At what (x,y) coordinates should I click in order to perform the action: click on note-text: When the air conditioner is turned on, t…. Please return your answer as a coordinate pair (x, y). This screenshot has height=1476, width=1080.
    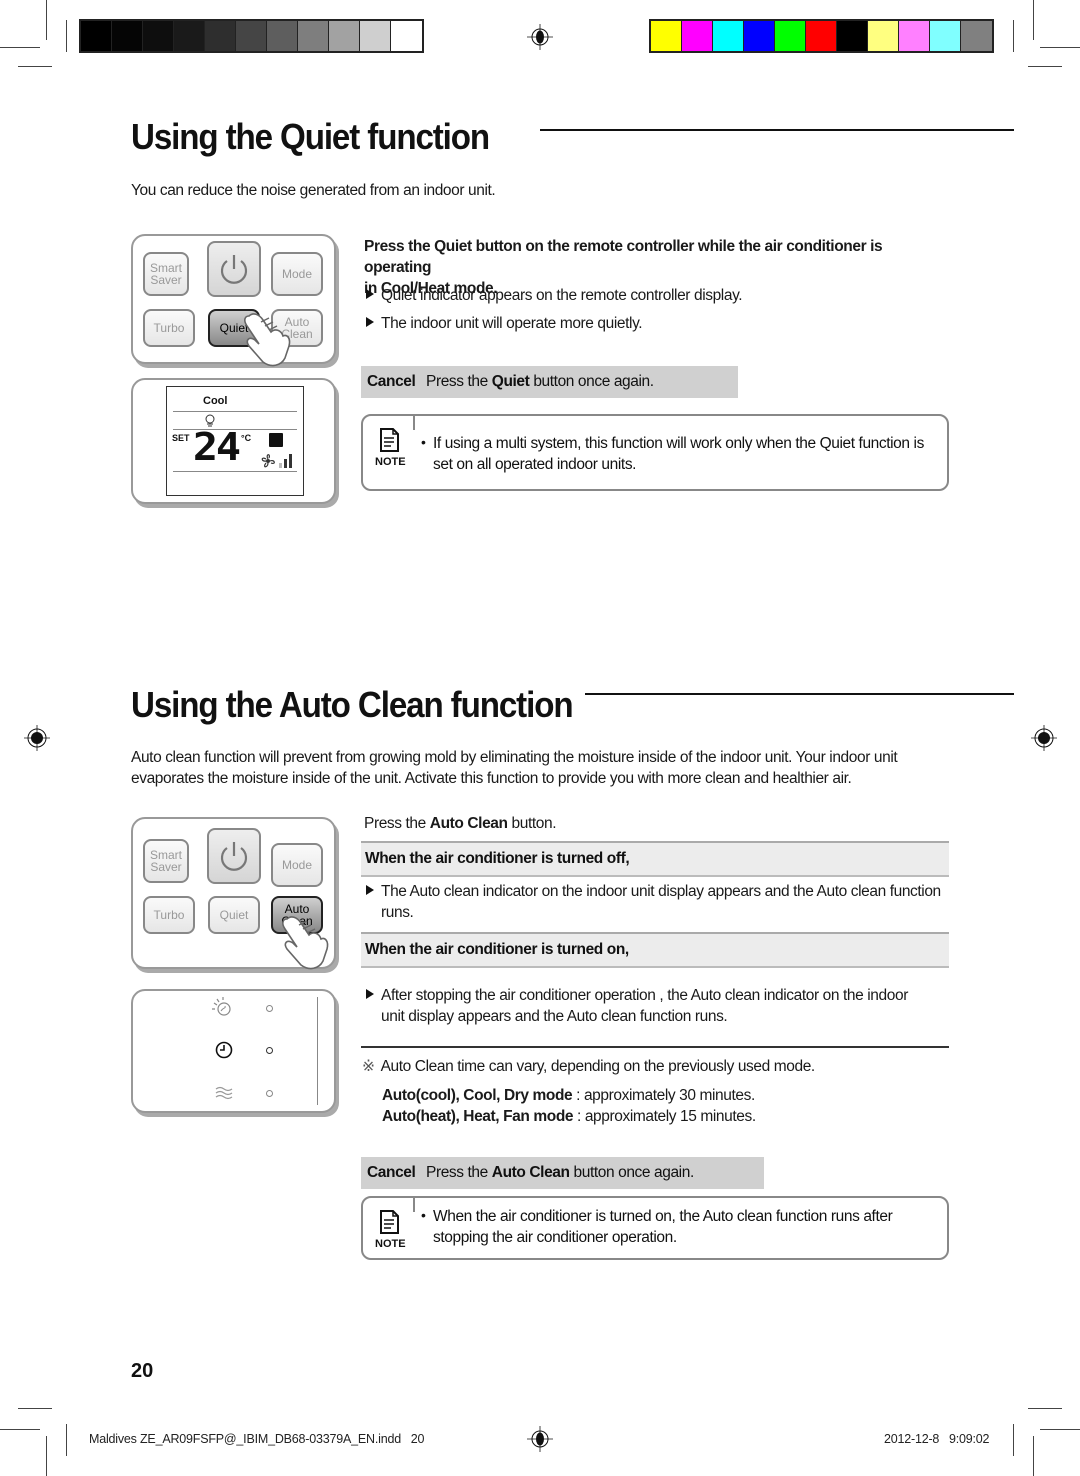
    Looking at the image, I should click on (663, 1227).